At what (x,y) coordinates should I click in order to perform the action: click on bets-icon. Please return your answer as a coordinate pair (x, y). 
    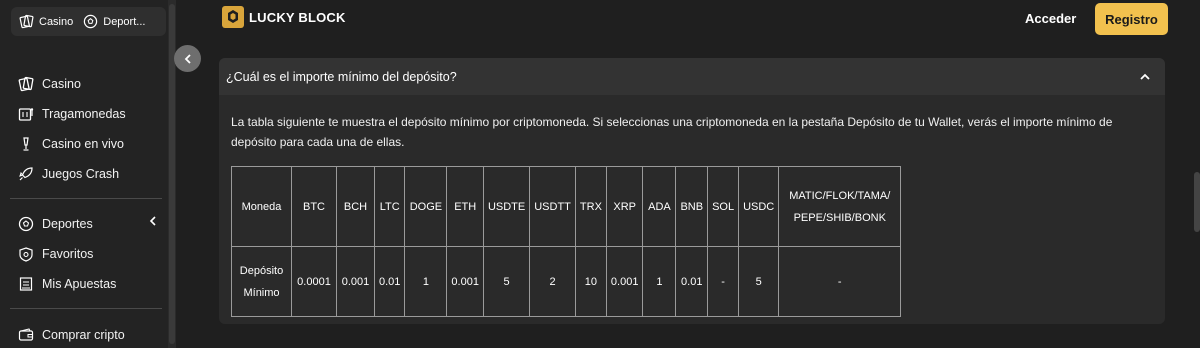
    Looking at the image, I should click on (26, 284).